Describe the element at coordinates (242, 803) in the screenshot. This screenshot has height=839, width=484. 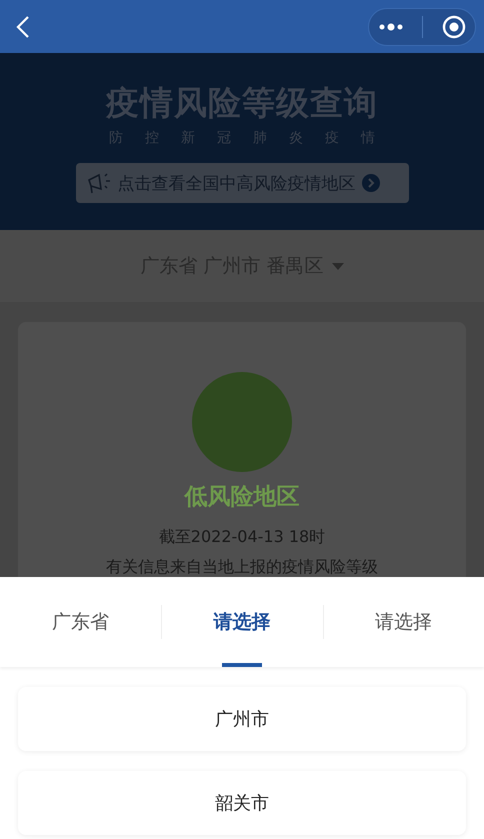
I see `city-option: 韶关市` at that location.